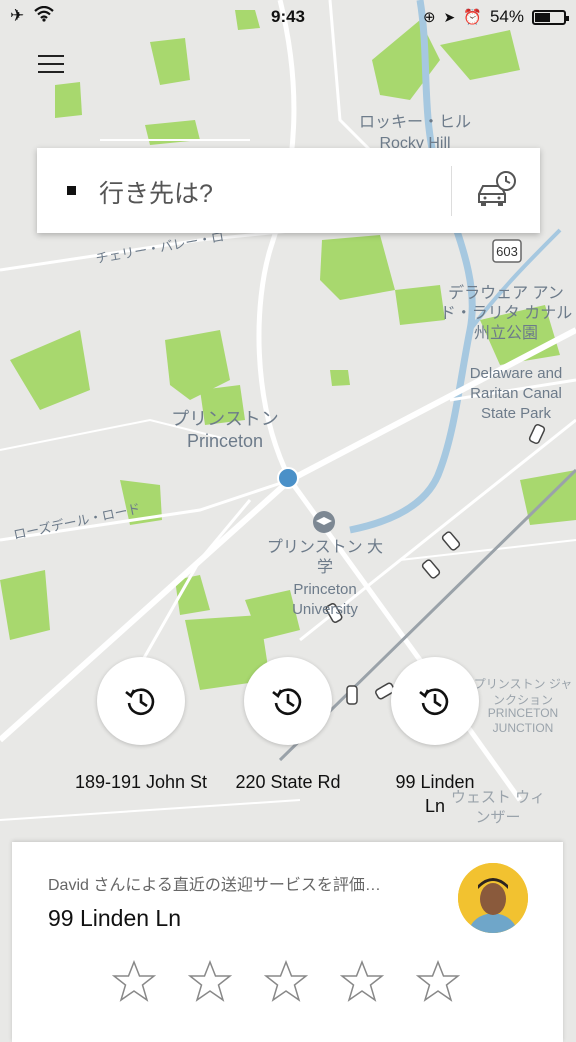 The image size is (576, 1042). What do you see at coordinates (362, 982) in the screenshot?
I see `star-4-icon` at bounding box center [362, 982].